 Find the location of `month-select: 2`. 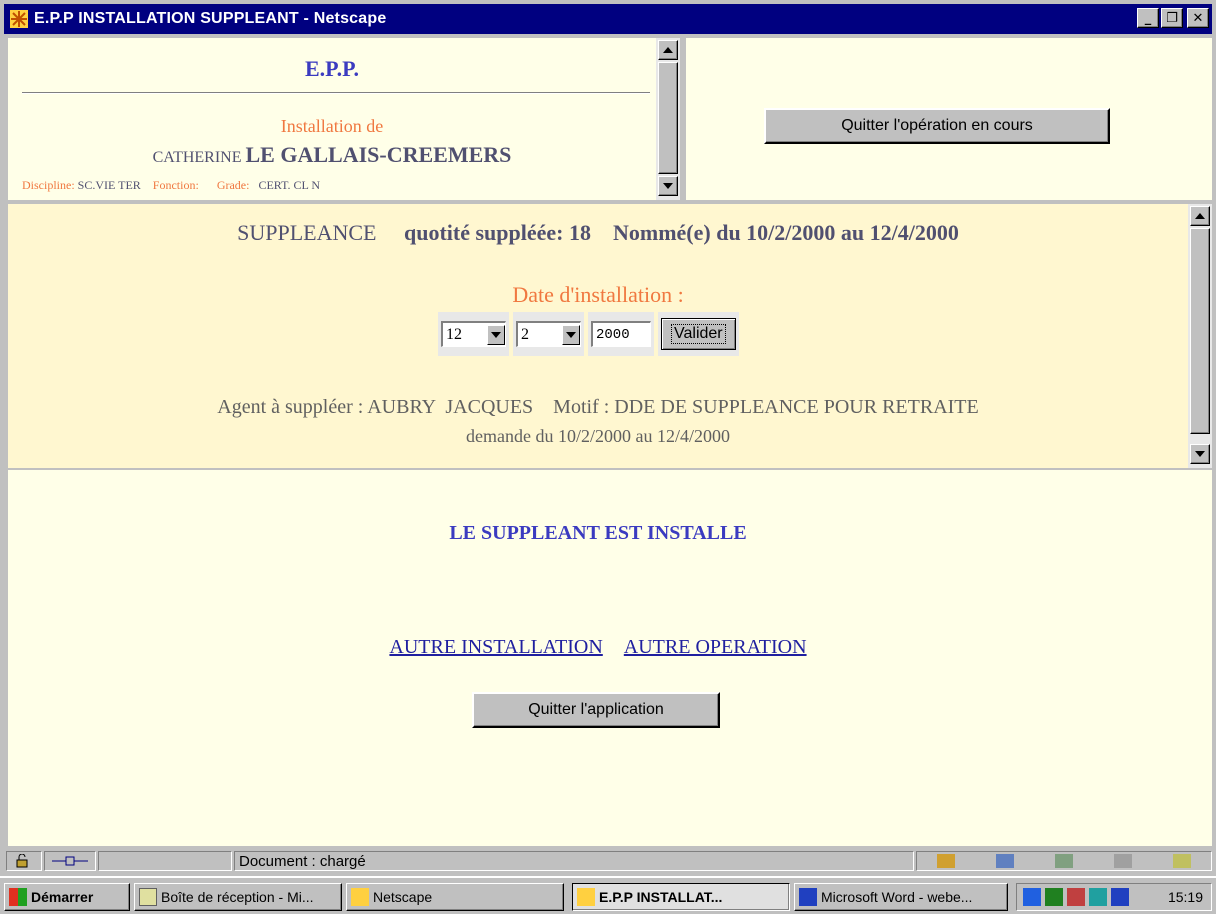

month-select: 2 is located at coordinates (548, 334).